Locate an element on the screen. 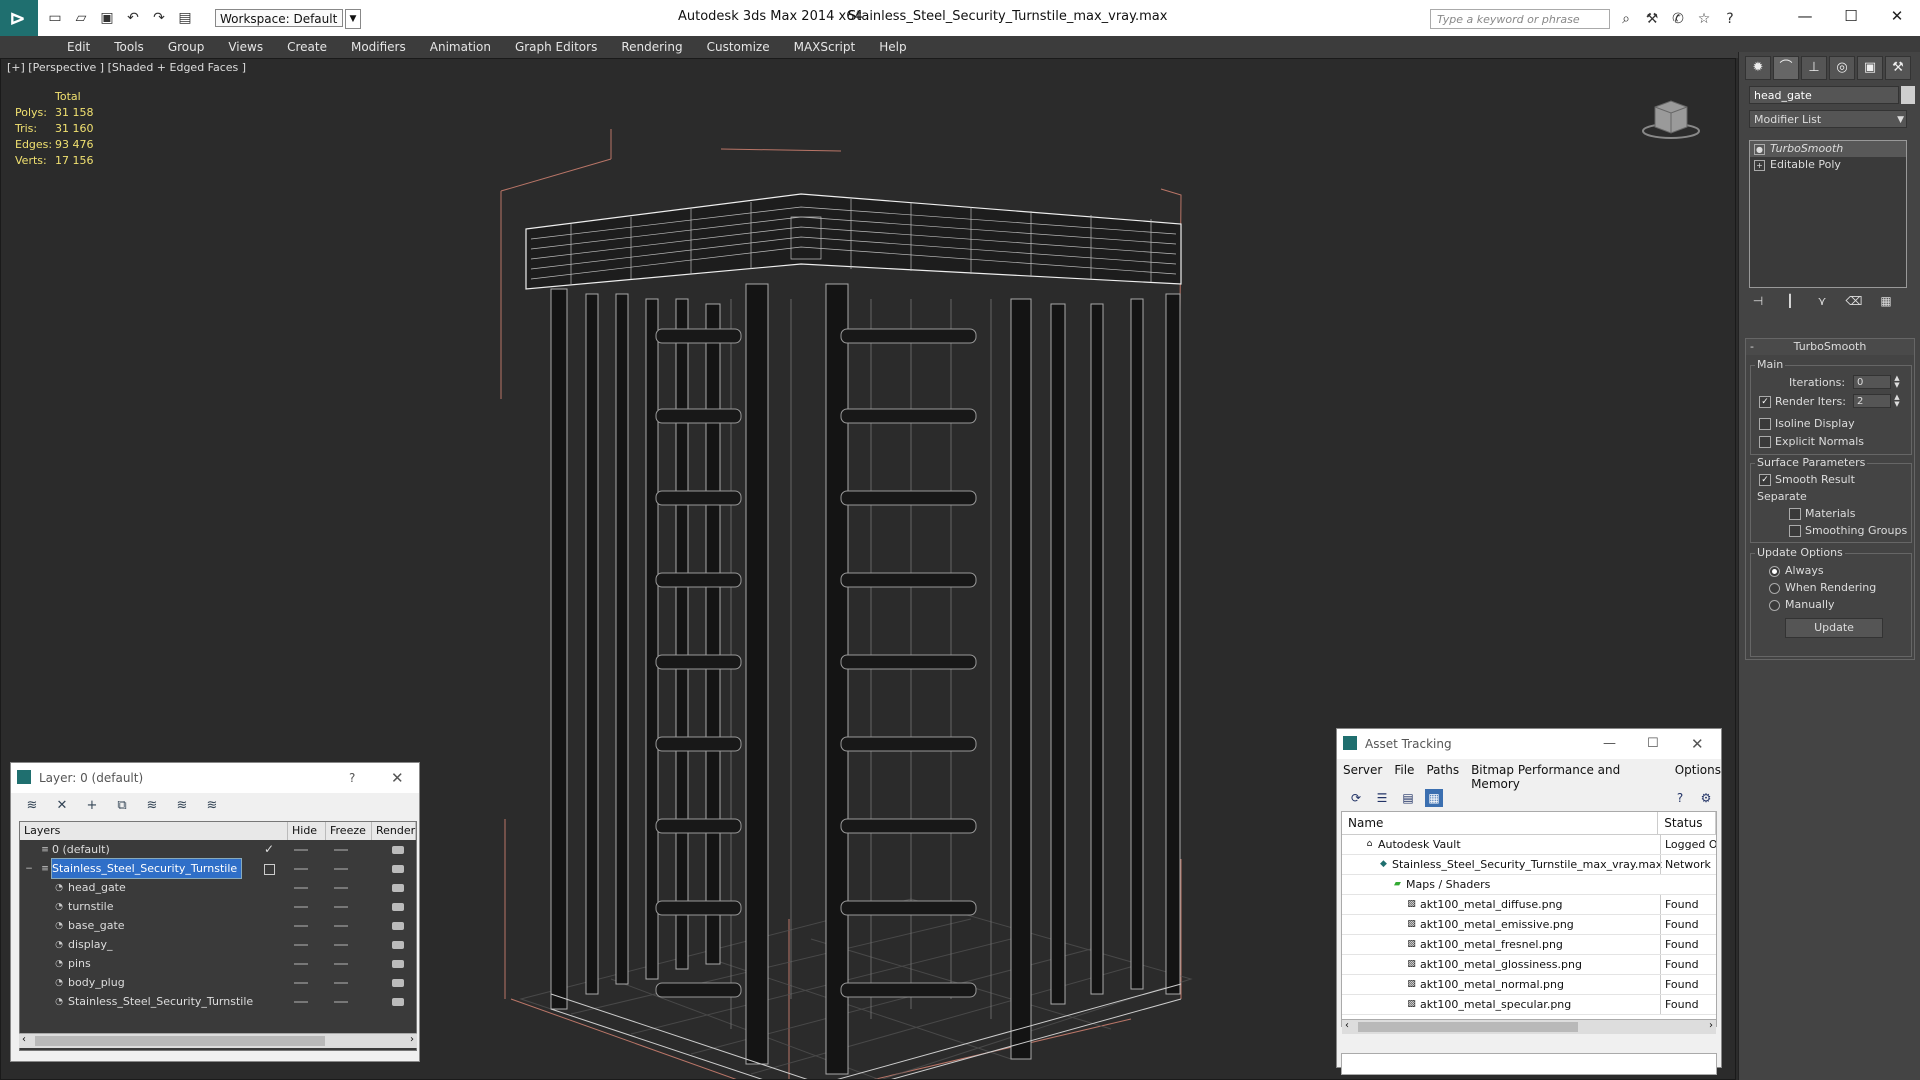 The height and width of the screenshot is (1080, 1920). col-status: Status is located at coordinates (1687, 823).